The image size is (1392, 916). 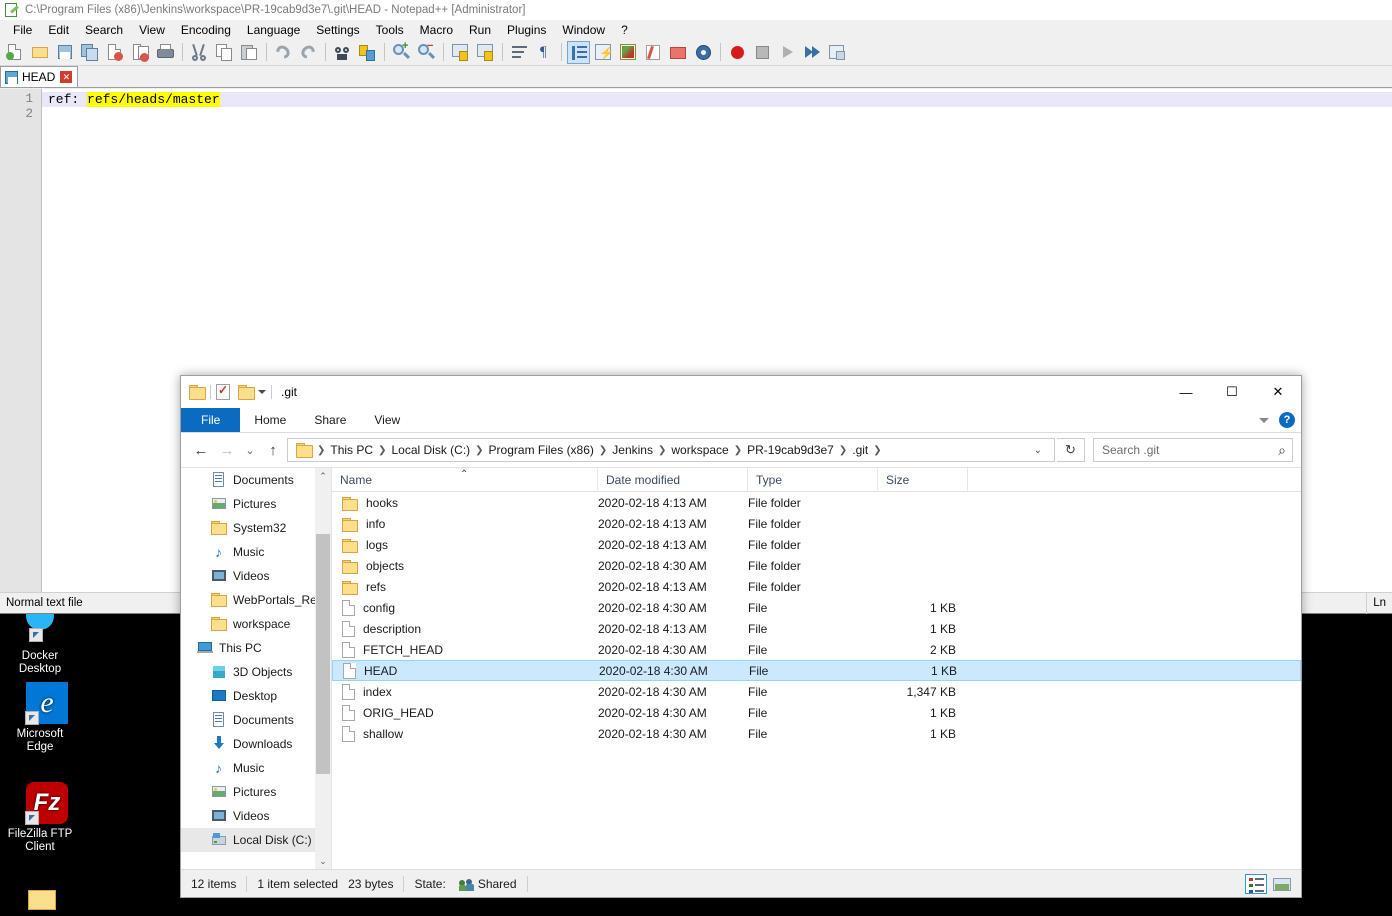 What do you see at coordinates (308, 52) in the screenshot?
I see `redo-icon` at bounding box center [308, 52].